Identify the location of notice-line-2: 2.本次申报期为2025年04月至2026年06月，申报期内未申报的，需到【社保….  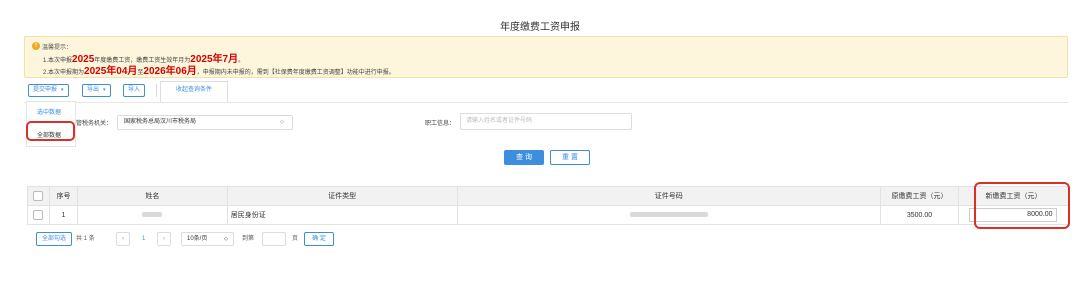
(219, 71).